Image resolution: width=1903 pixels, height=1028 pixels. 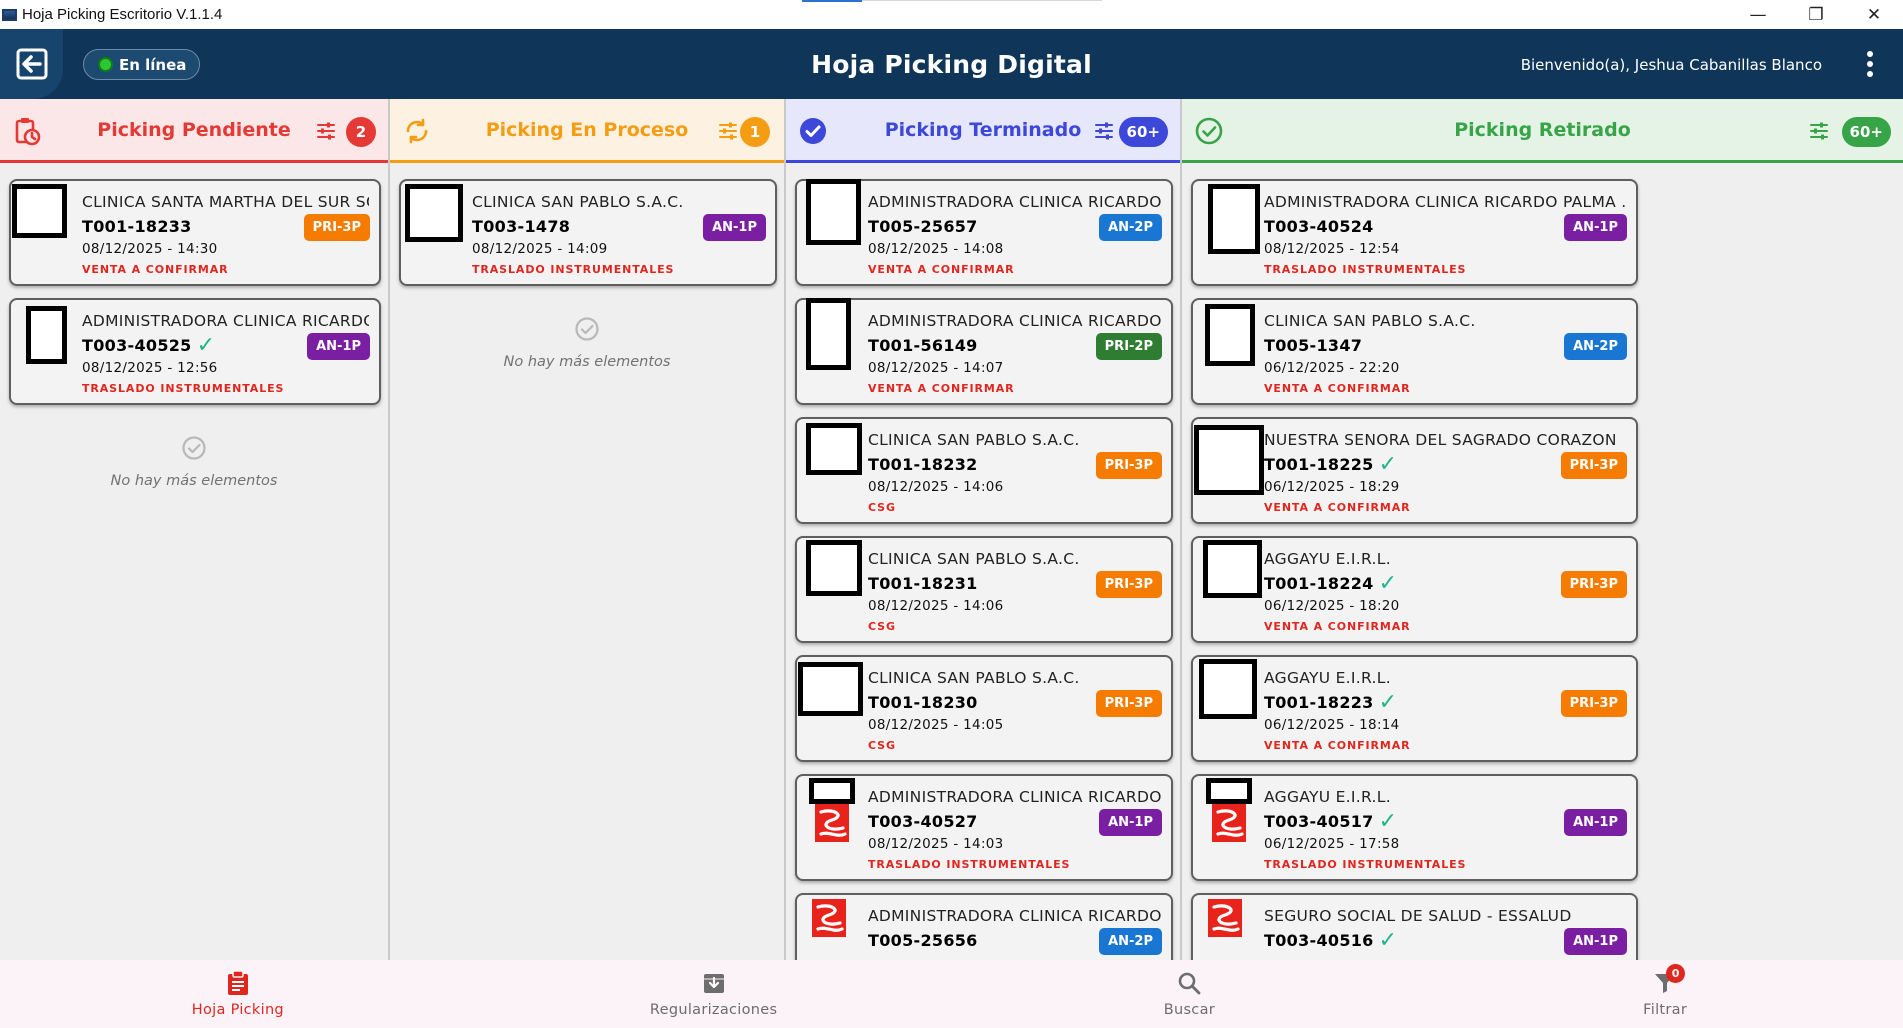 I want to click on nav-item-filtrar: 0 Filtrar, so click(x=1665, y=994).